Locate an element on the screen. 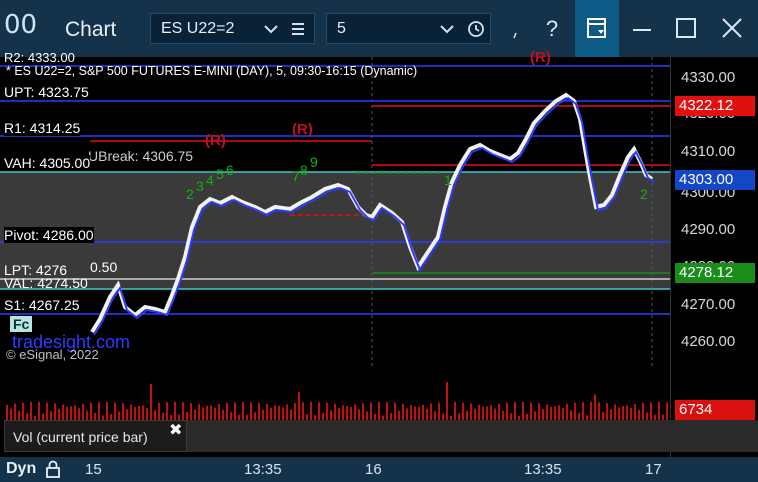  layout-icon is located at coordinates (597, 28).